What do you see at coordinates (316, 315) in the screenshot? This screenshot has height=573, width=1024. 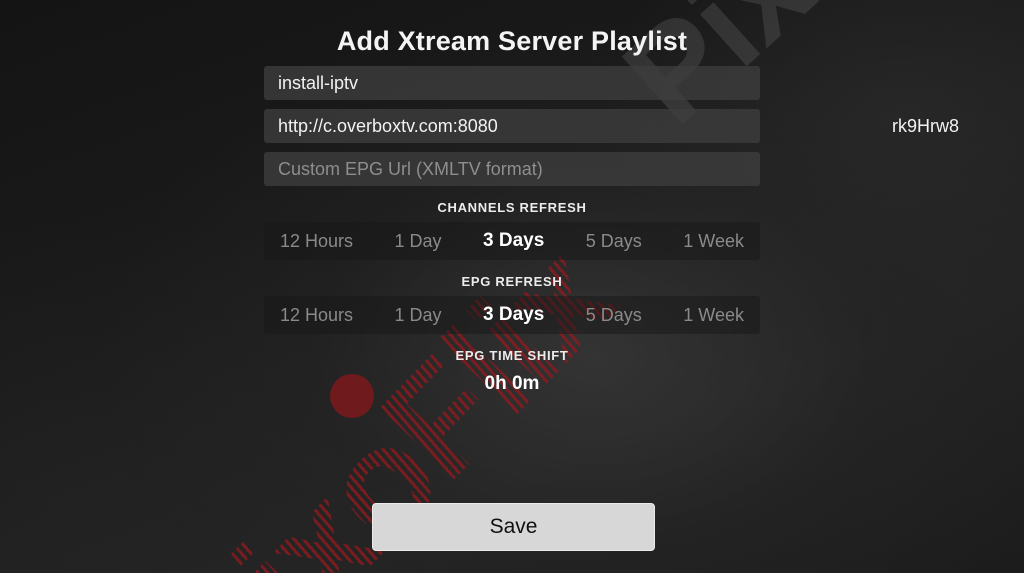 I see `epg-refresh-option-12-hours: 12 Hours` at bounding box center [316, 315].